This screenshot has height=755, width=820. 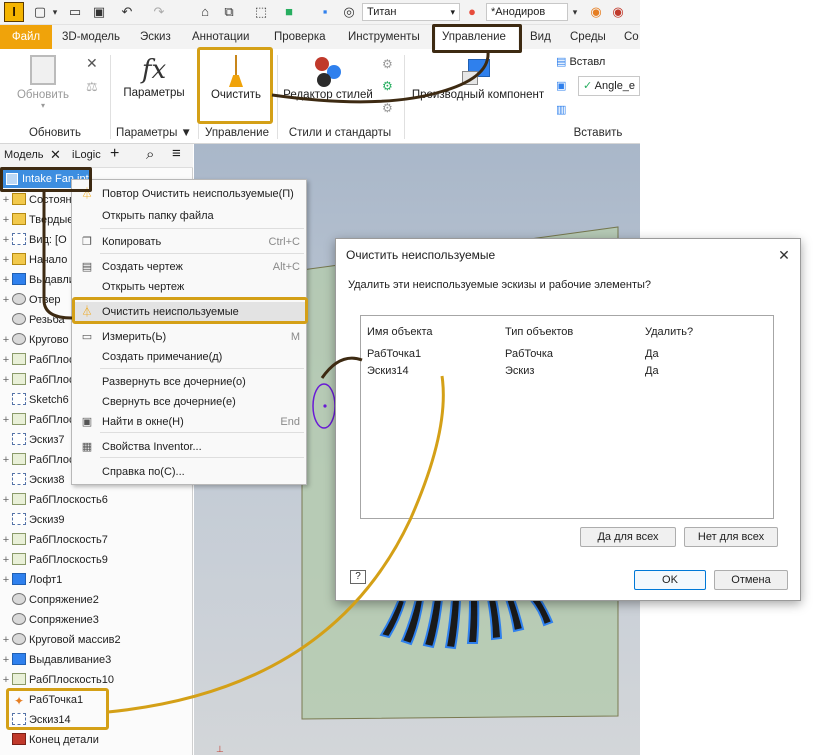 I want to click on ok-button: OK, so click(x=670, y=580).